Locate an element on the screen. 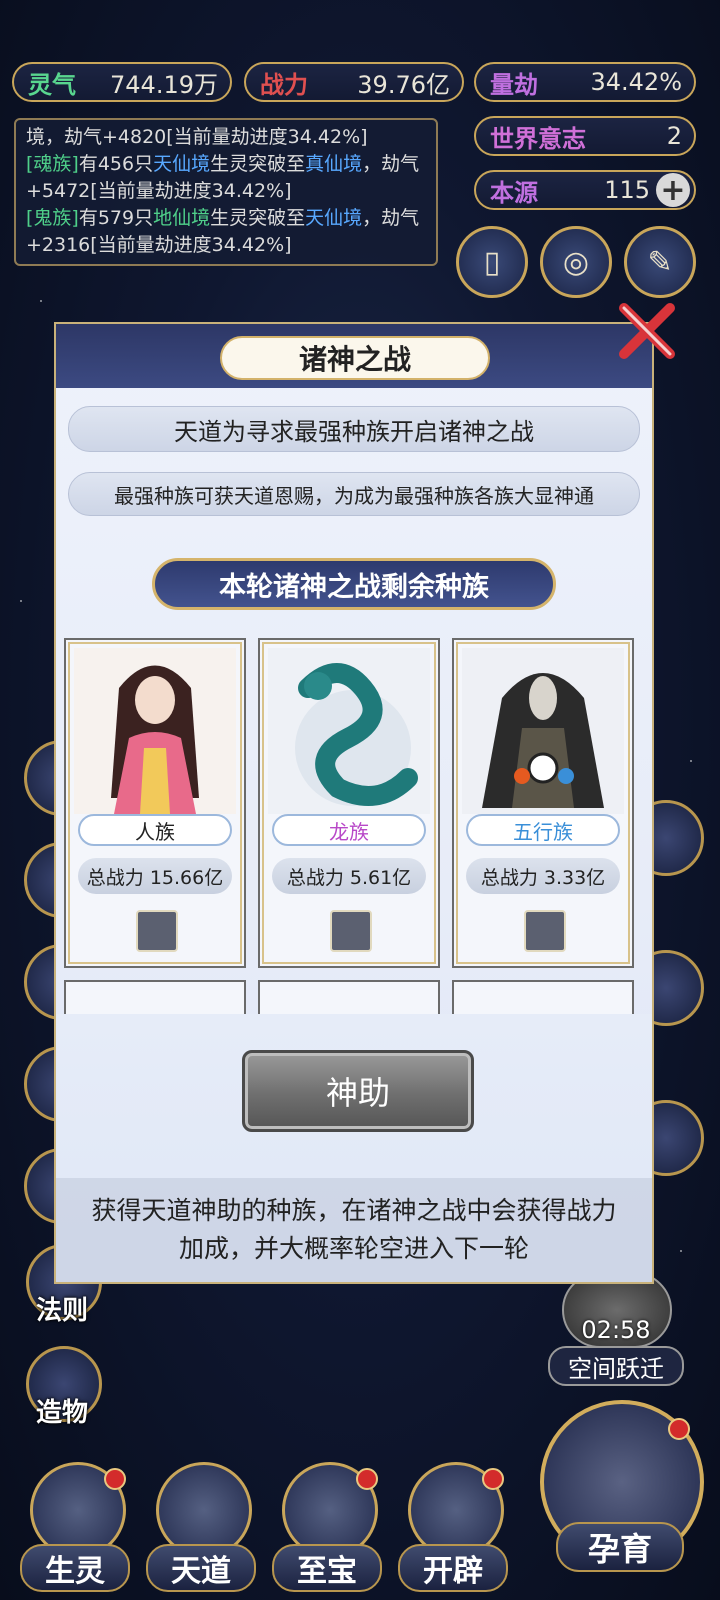 This screenshot has width=720, height=1600. benyuan-stat: 本源 115 + is located at coordinates (585, 190).